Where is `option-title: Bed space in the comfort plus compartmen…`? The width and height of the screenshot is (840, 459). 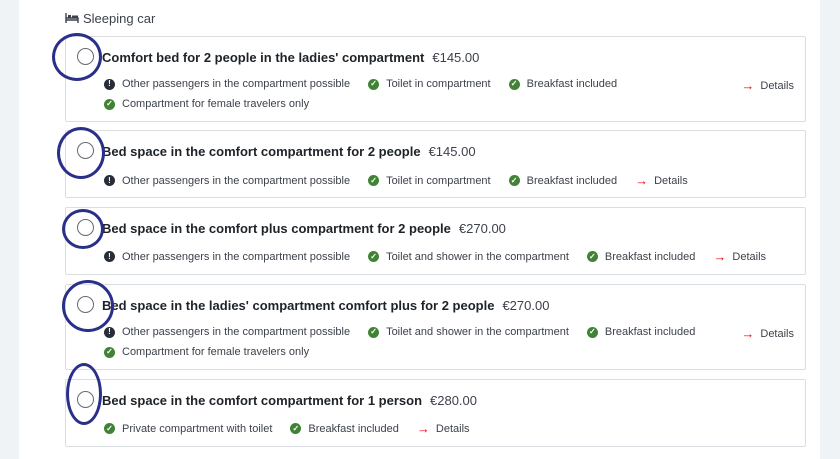 option-title: Bed space in the comfort plus compartmen… is located at coordinates (276, 228).